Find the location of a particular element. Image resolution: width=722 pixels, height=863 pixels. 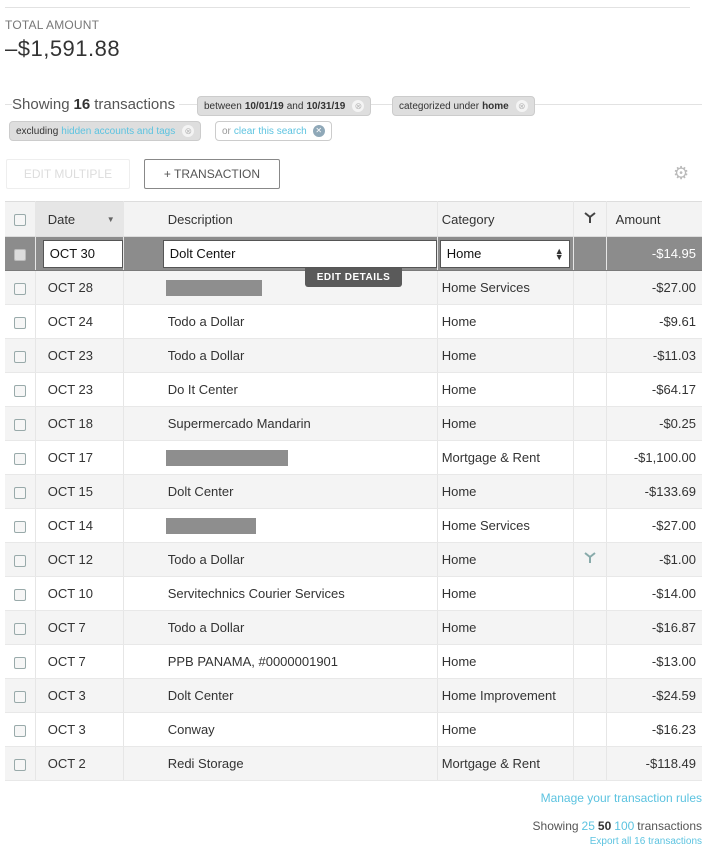

hidden-accounts-link: hidden accounts and tags is located at coordinates (118, 131).